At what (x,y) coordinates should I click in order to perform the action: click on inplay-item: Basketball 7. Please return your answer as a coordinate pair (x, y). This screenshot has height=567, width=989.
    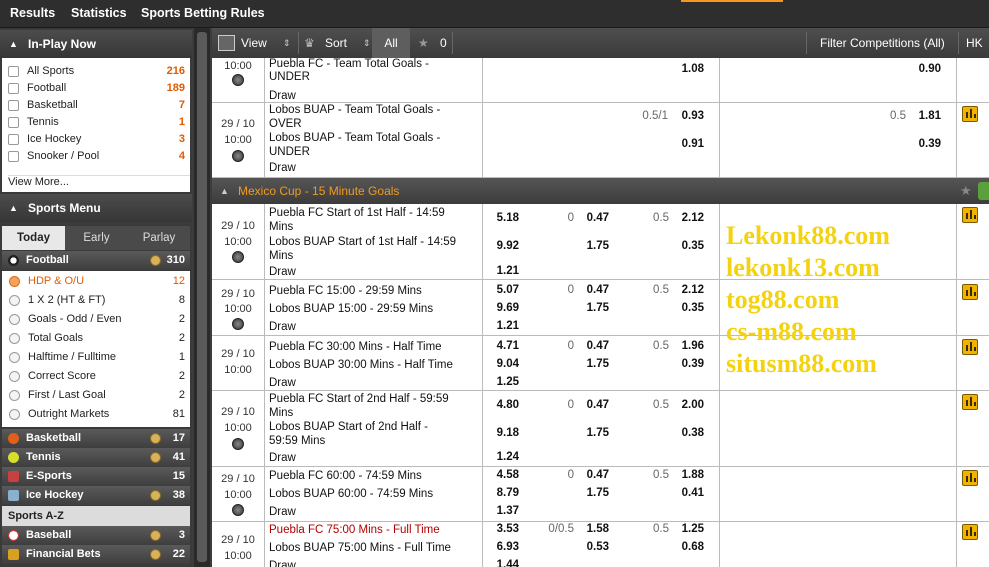
    Looking at the image, I should click on (96, 105).